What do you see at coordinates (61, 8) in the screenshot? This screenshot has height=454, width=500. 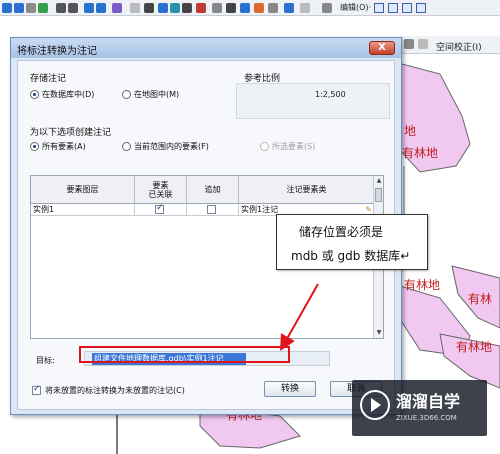 I see `fixed-zoom-in-icon` at bounding box center [61, 8].